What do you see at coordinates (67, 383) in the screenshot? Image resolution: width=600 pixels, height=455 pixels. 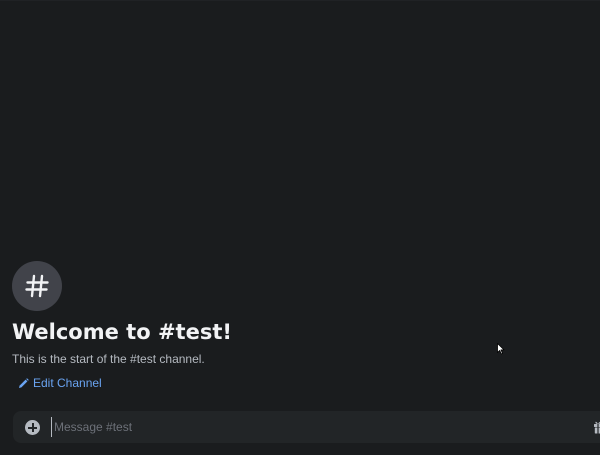 I see `edit-channel-label: Edit Channel` at bounding box center [67, 383].